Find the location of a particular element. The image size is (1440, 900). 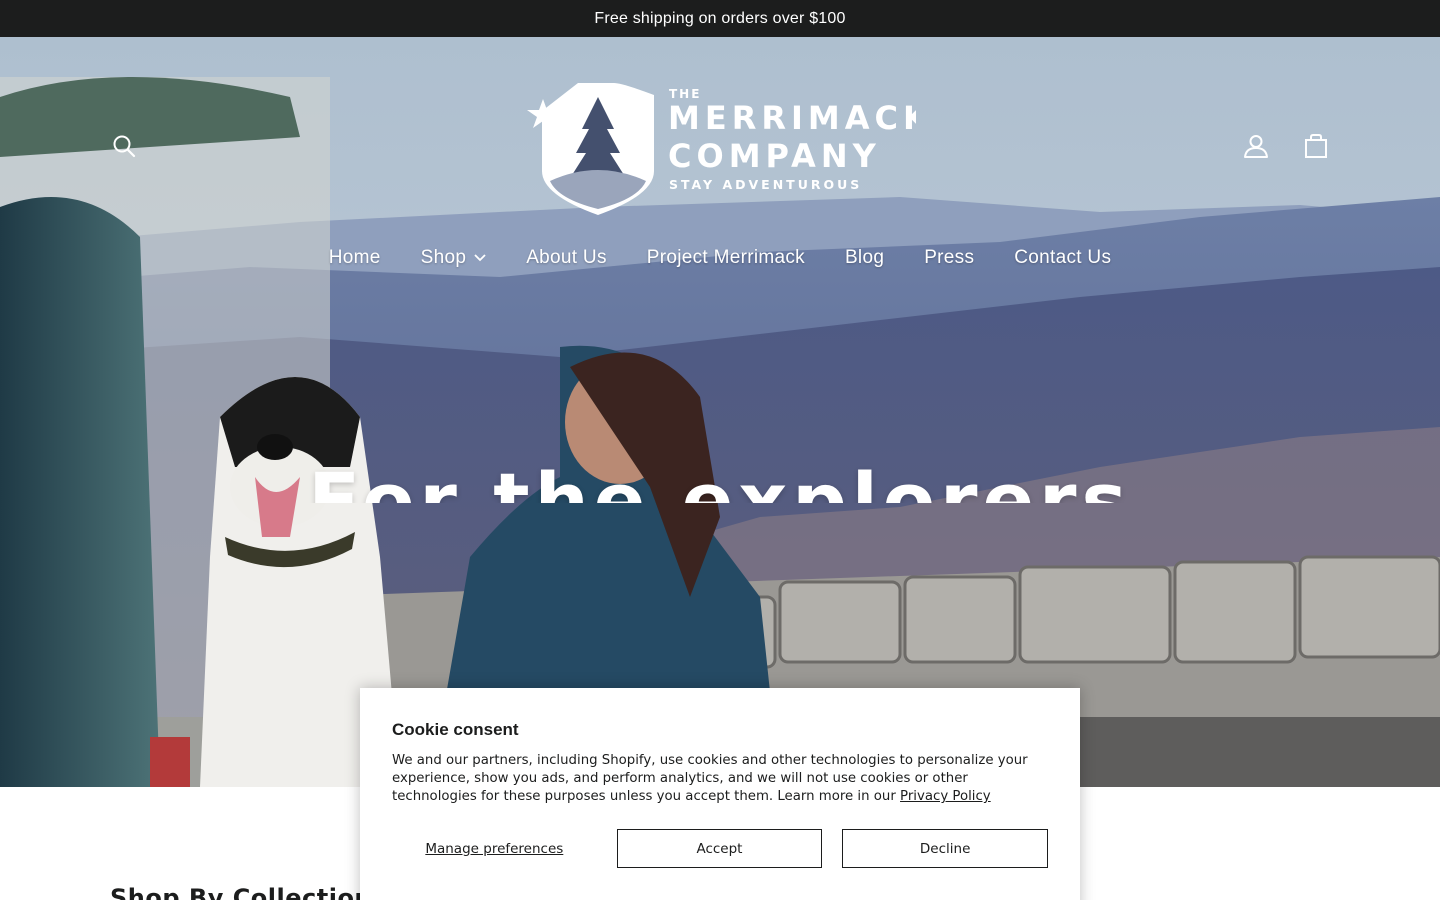

nav-item-contact-us: Contact Us is located at coordinates (1062, 258).